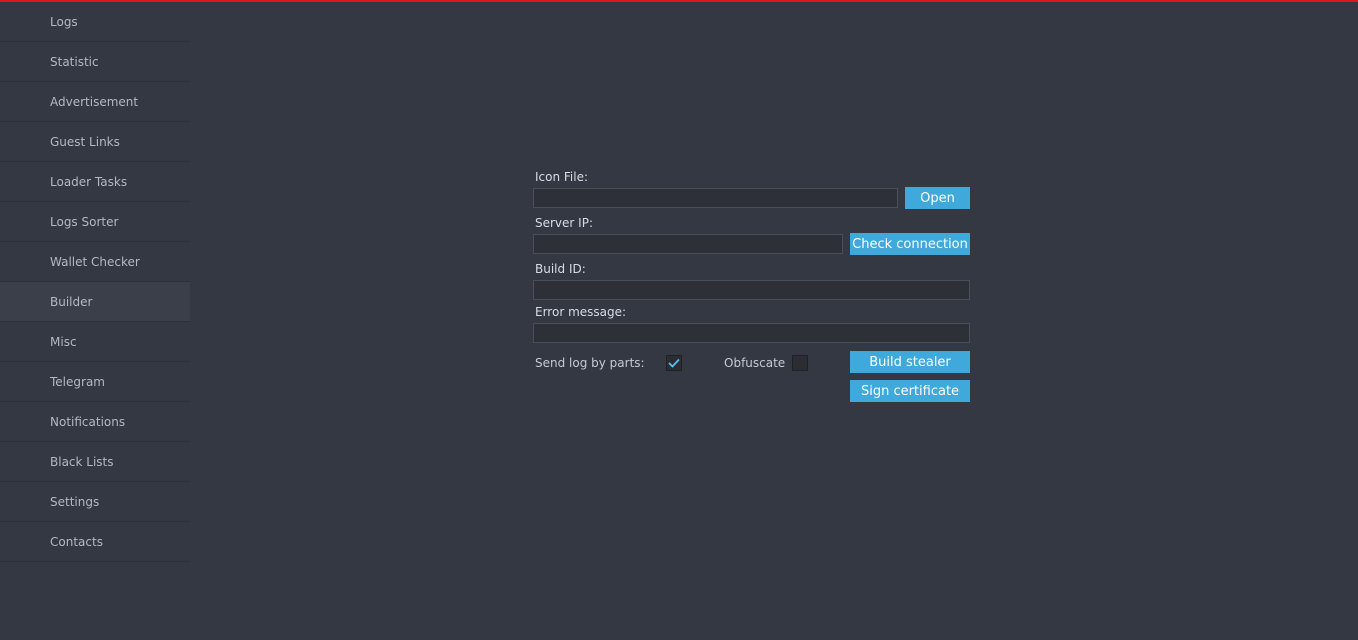 The height and width of the screenshot is (640, 1358). What do you see at coordinates (71, 301) in the screenshot?
I see `sidebar-item-label: Builder` at bounding box center [71, 301].